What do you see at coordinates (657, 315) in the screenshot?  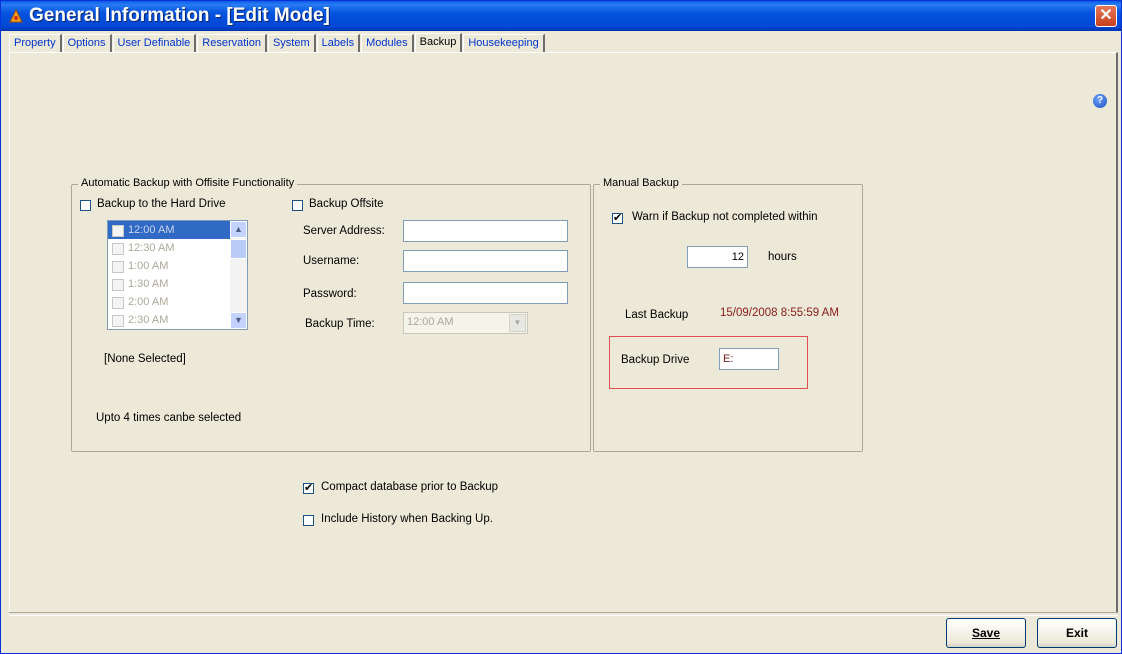 I see `last-backup-label: Last Backup` at bounding box center [657, 315].